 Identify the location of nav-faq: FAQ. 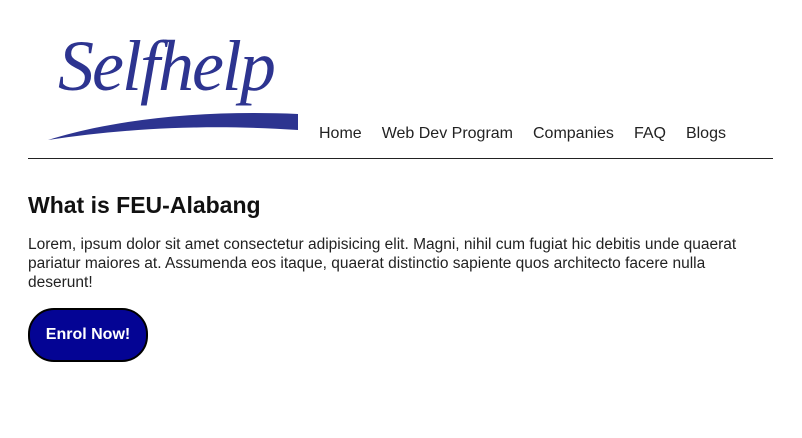
(650, 134).